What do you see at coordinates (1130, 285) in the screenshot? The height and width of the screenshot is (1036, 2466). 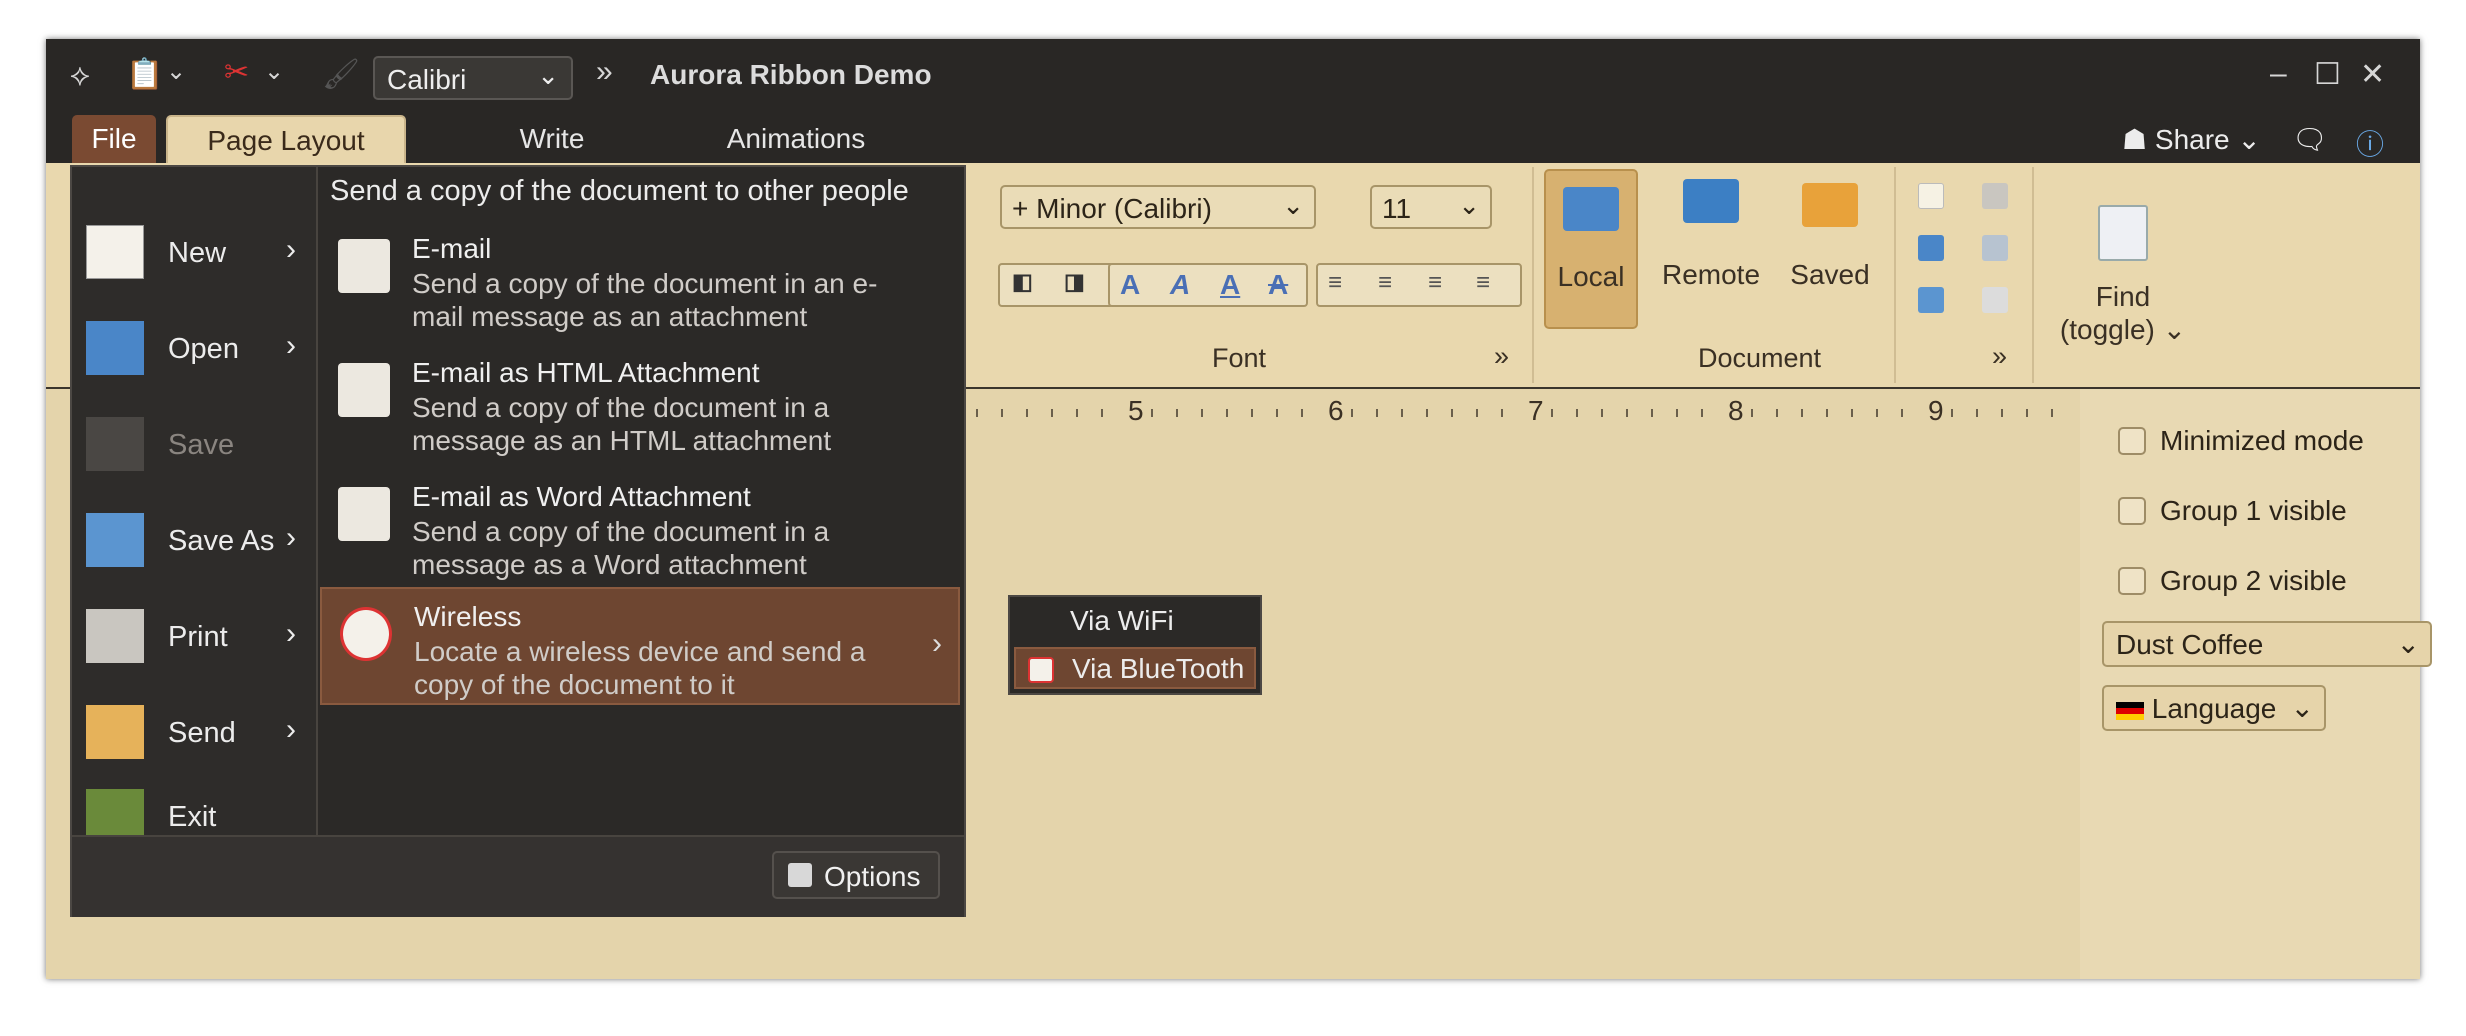 I see `bold-text-icon: A` at bounding box center [1130, 285].